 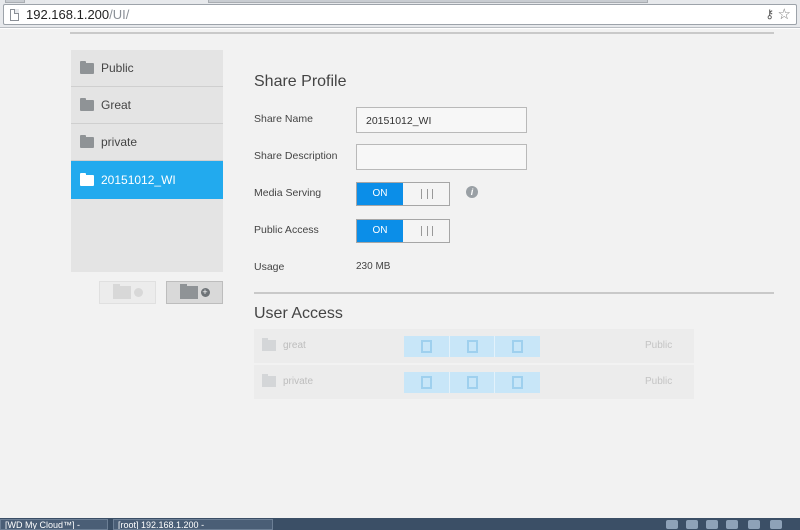 I want to click on share-item-20151012-wi: 20151012_WI, so click(x=147, y=180).